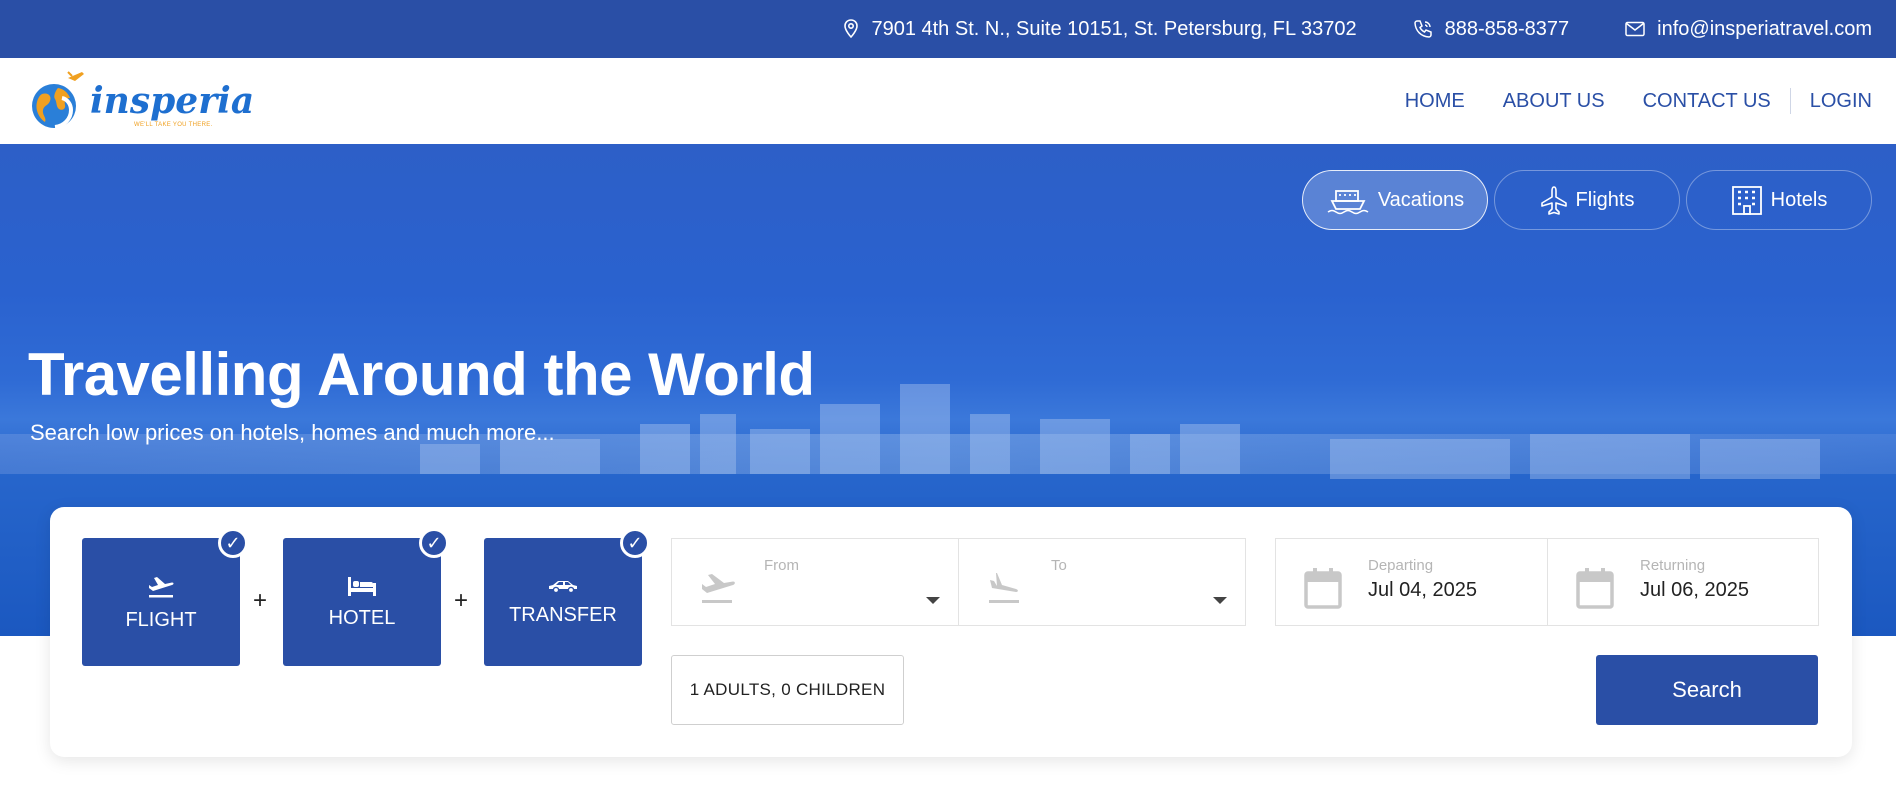 This screenshot has width=1896, height=792. I want to click on departing-value: Jul 04, 2025, so click(1422, 590).